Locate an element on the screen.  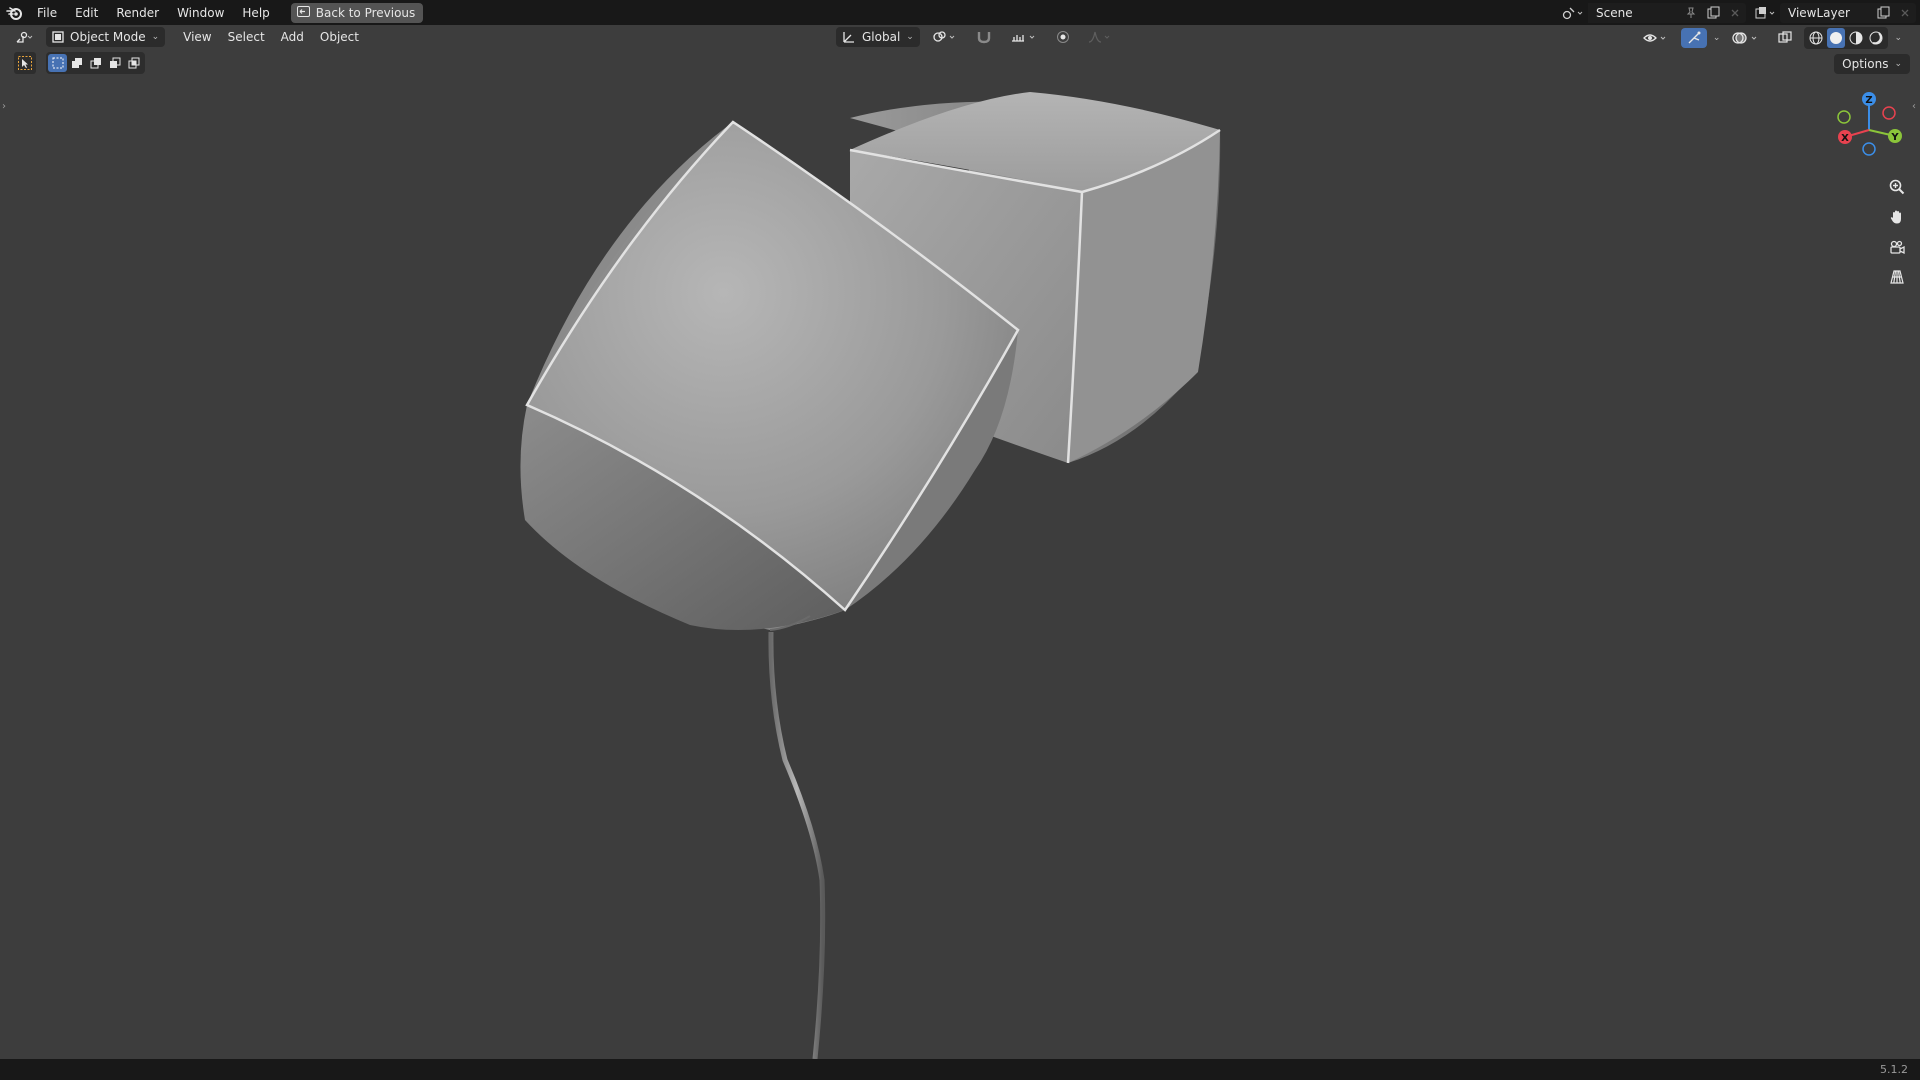
balloon-string is located at coordinates (797, 845).